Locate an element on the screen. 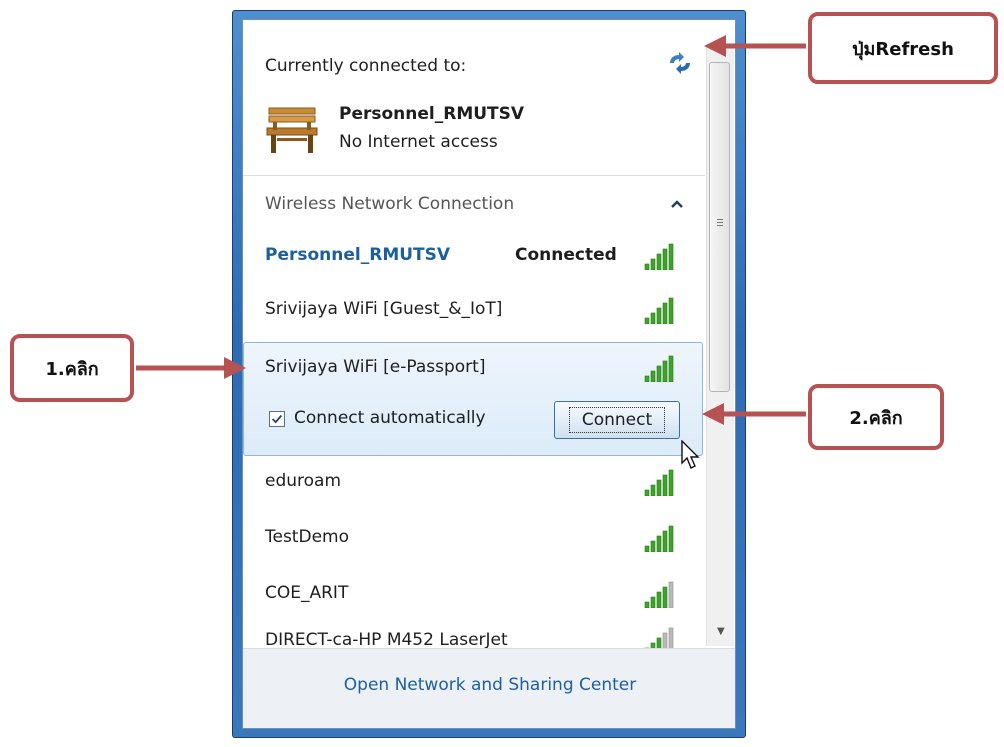 This screenshot has height=747, width=1004. connect-automatically-label: Connect automatically is located at coordinates (390, 418).